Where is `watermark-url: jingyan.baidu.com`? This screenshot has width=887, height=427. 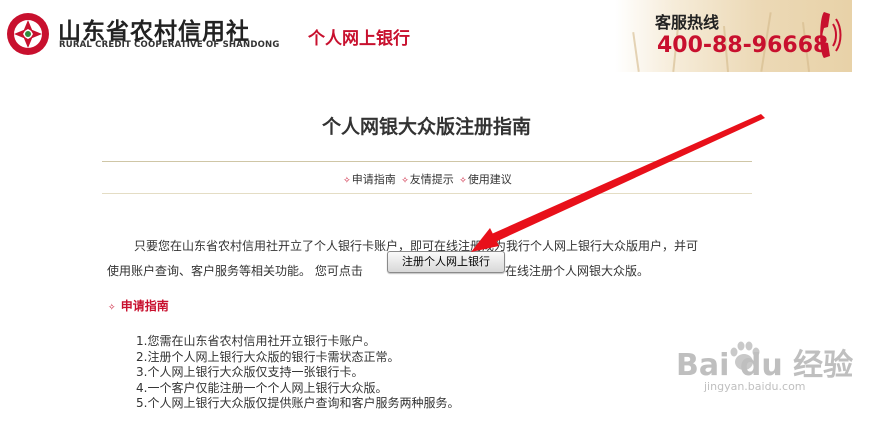
watermark-url: jingyan.baidu.com is located at coordinates (755, 386).